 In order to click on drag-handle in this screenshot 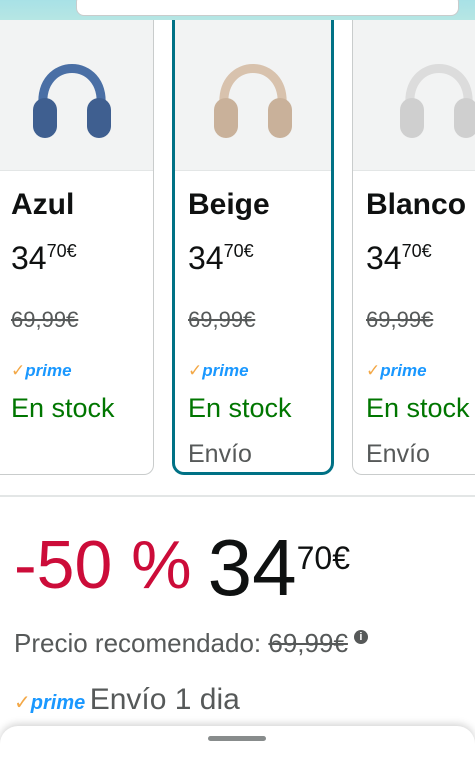, I will do `click(237, 738)`.